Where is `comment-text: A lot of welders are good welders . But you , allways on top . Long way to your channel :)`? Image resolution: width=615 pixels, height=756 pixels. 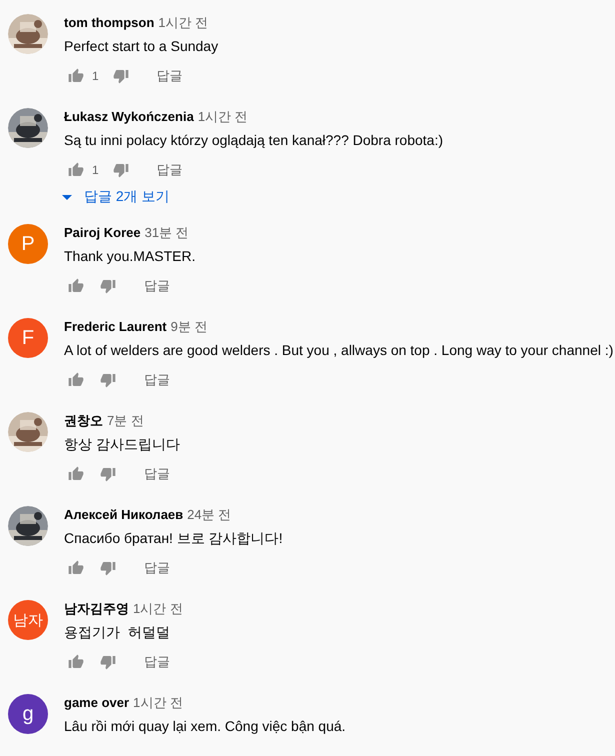
comment-text: A lot of welders are good welders . But you , allways on top . Long way to your channel :) is located at coordinates (339, 350).